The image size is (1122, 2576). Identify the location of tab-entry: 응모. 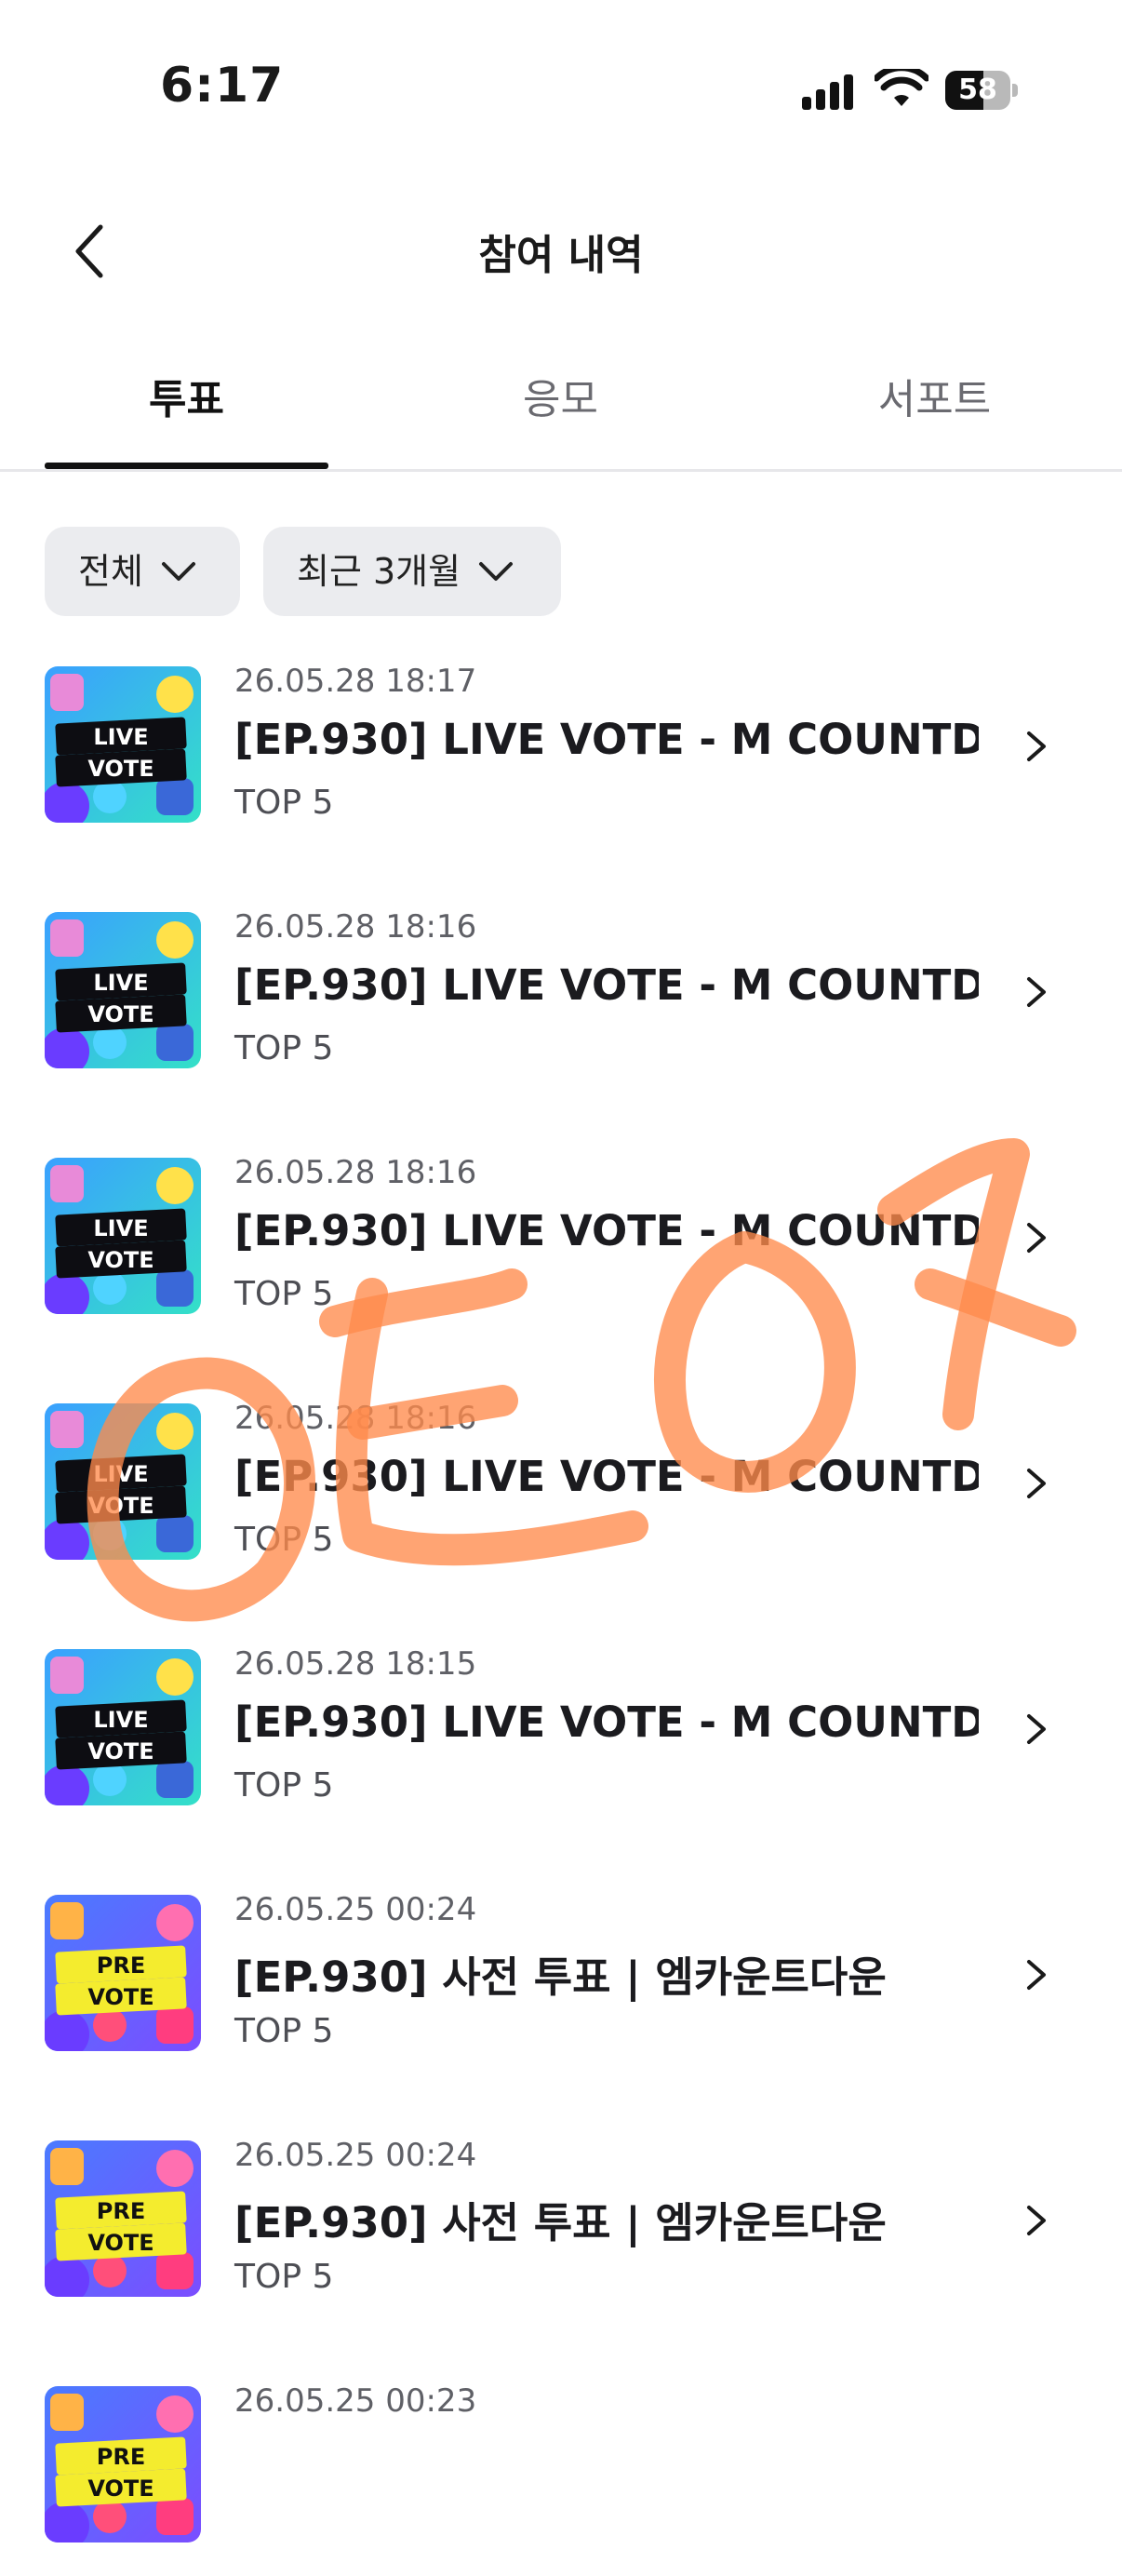
(560, 411).